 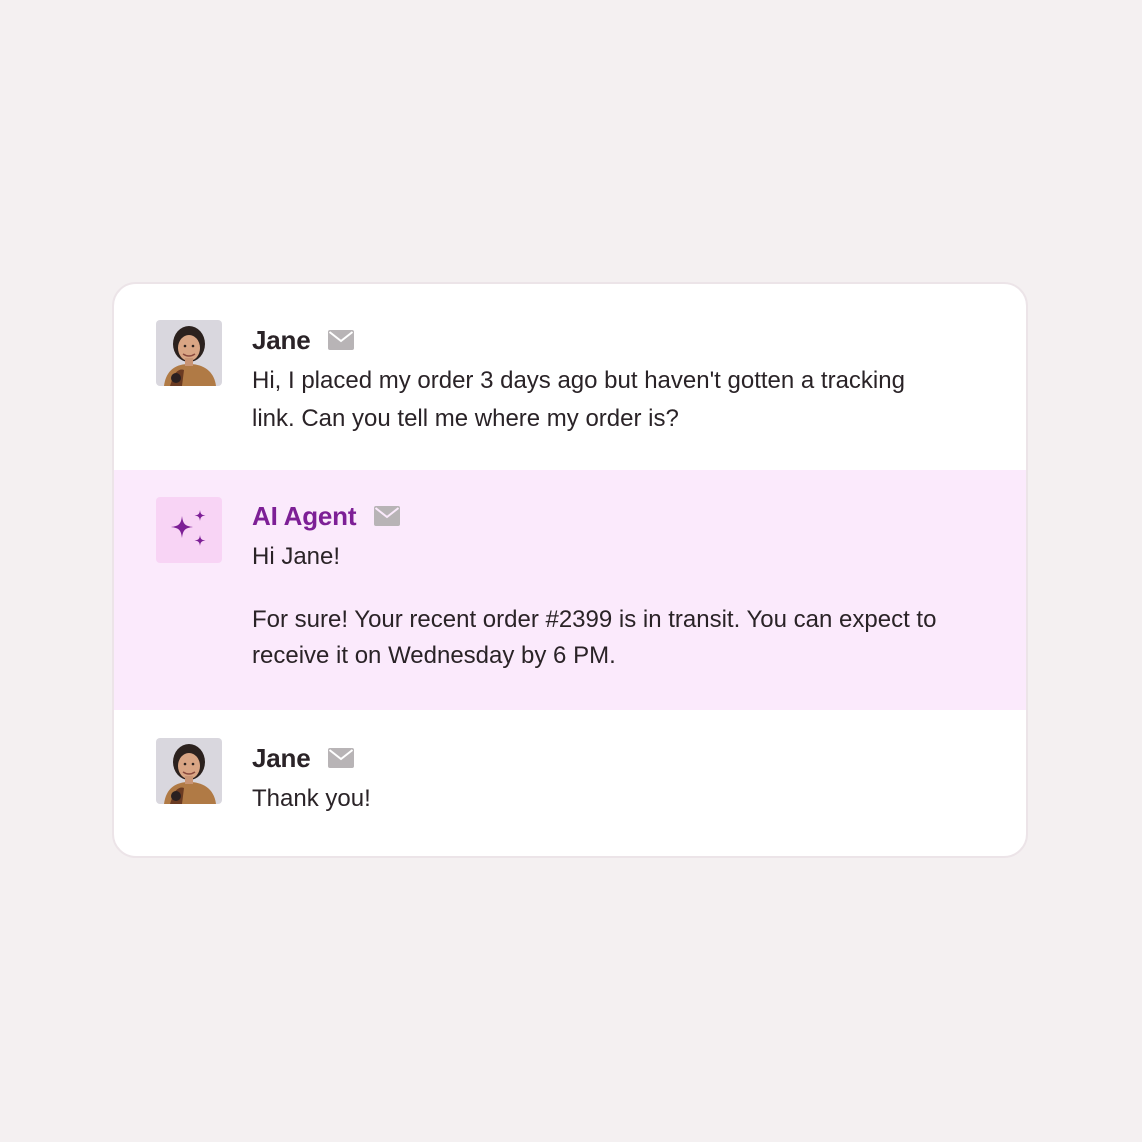 What do you see at coordinates (602, 557) in the screenshot?
I see `message-greeting: Hi Jane!` at bounding box center [602, 557].